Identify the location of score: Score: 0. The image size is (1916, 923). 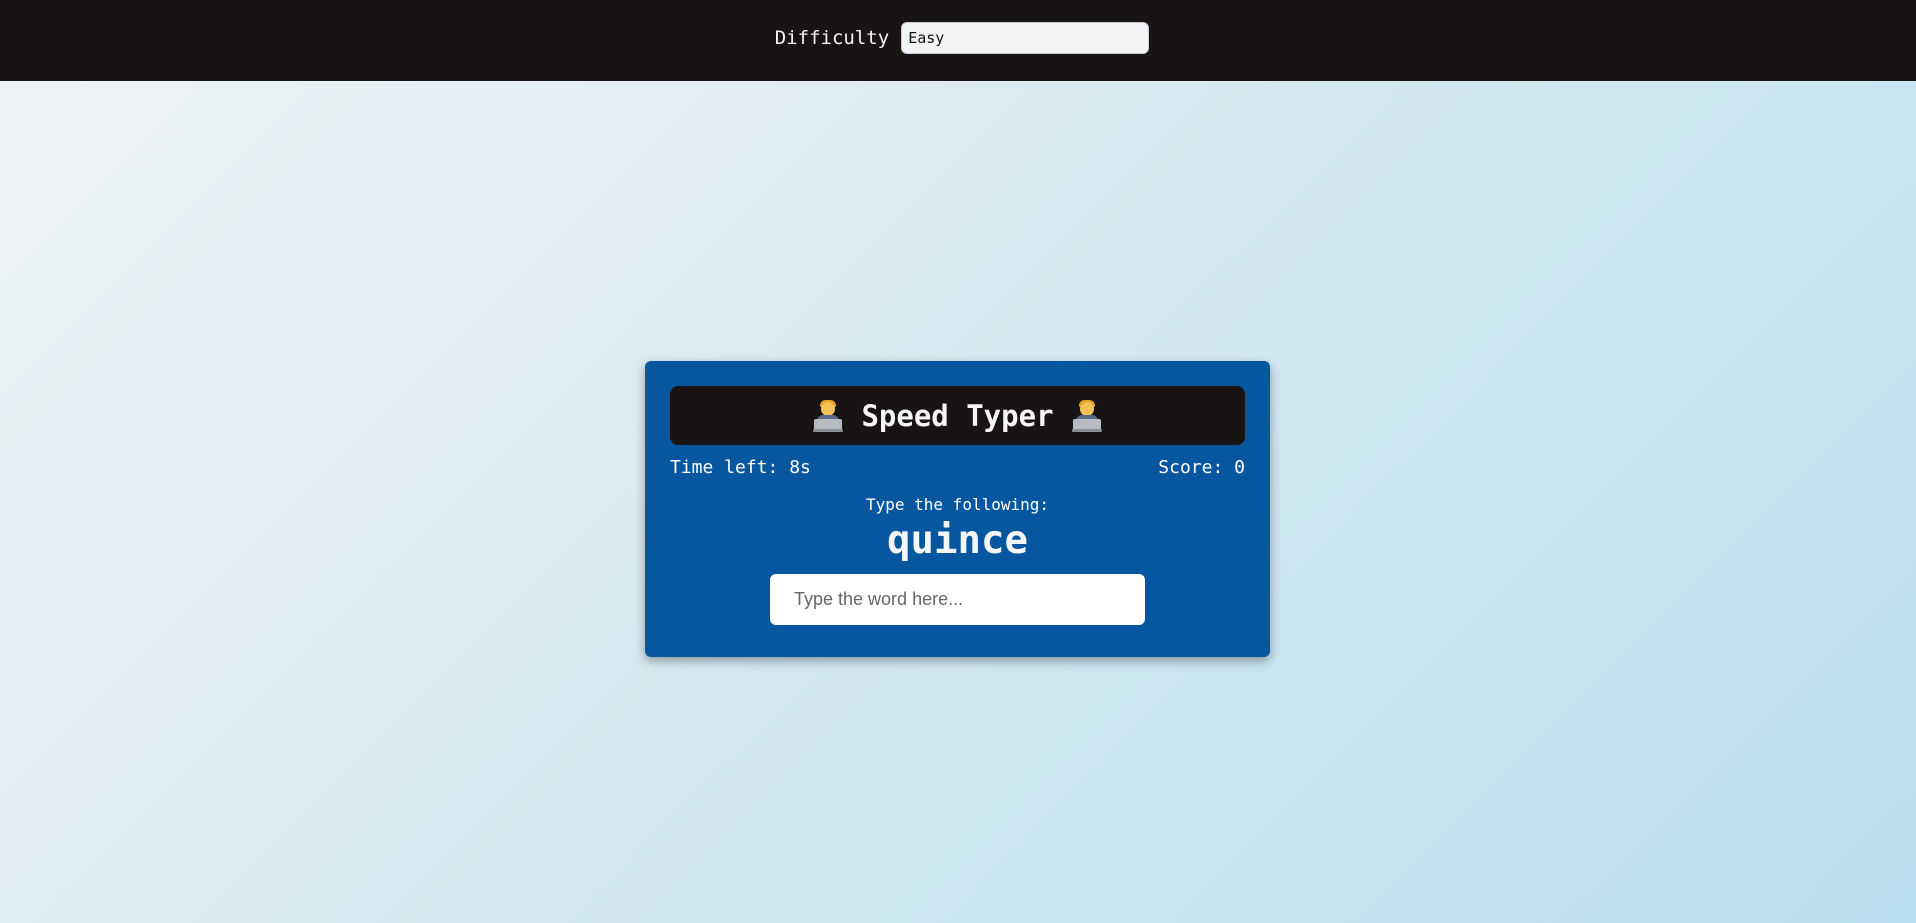
(1201, 467).